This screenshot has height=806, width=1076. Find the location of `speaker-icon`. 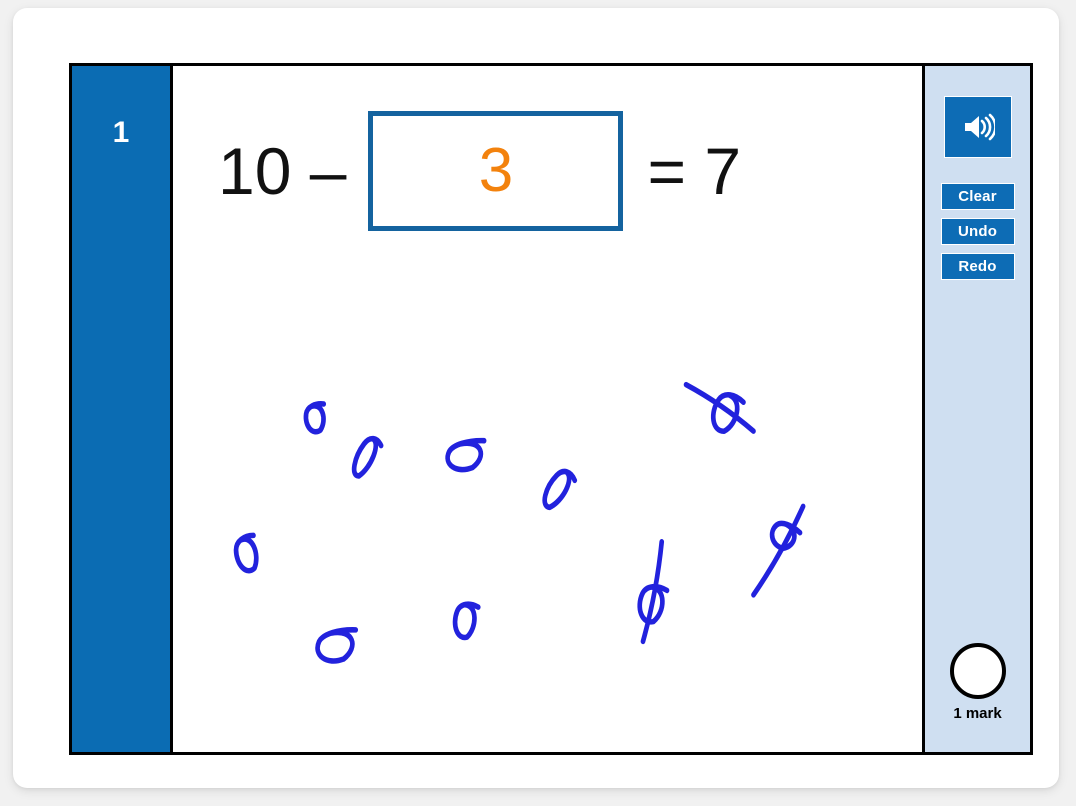

speaker-icon is located at coordinates (978, 127).